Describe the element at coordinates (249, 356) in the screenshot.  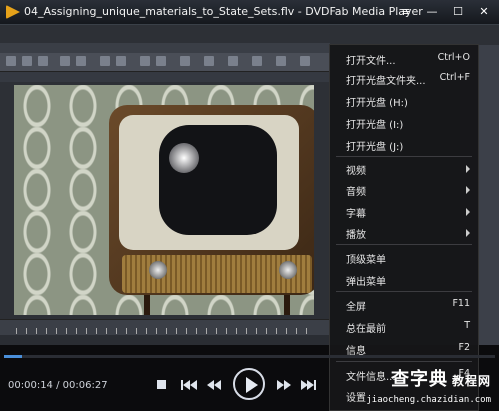
I see `seek-bar` at that location.